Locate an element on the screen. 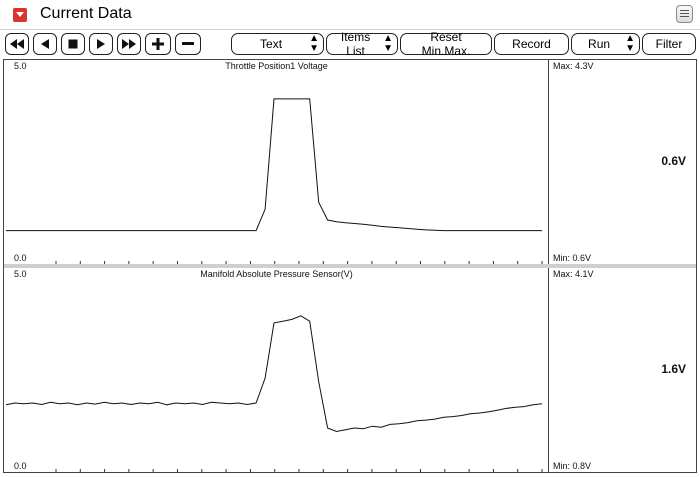 The image size is (700, 477). play-icon is located at coordinates (101, 44).